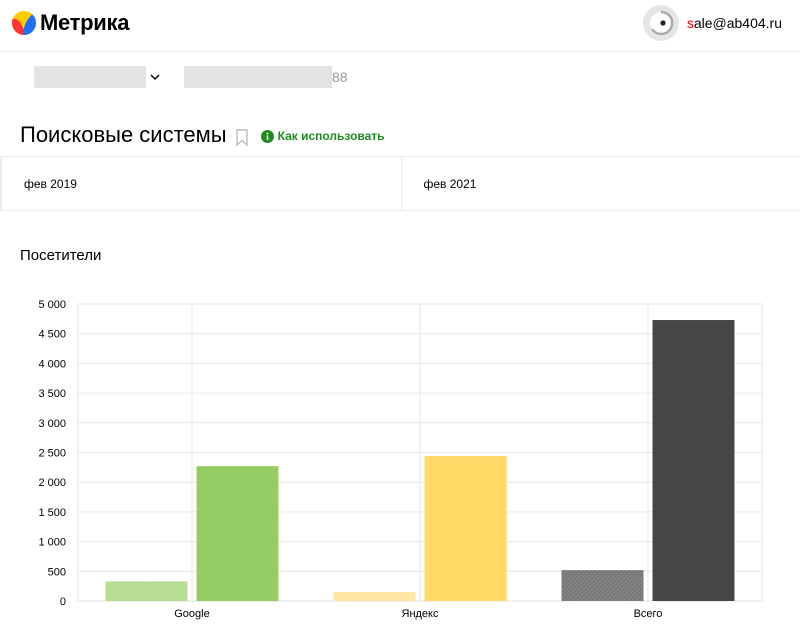 The height and width of the screenshot is (636, 800). What do you see at coordinates (52, 424) in the screenshot?
I see `y-tick-label: 3 000` at bounding box center [52, 424].